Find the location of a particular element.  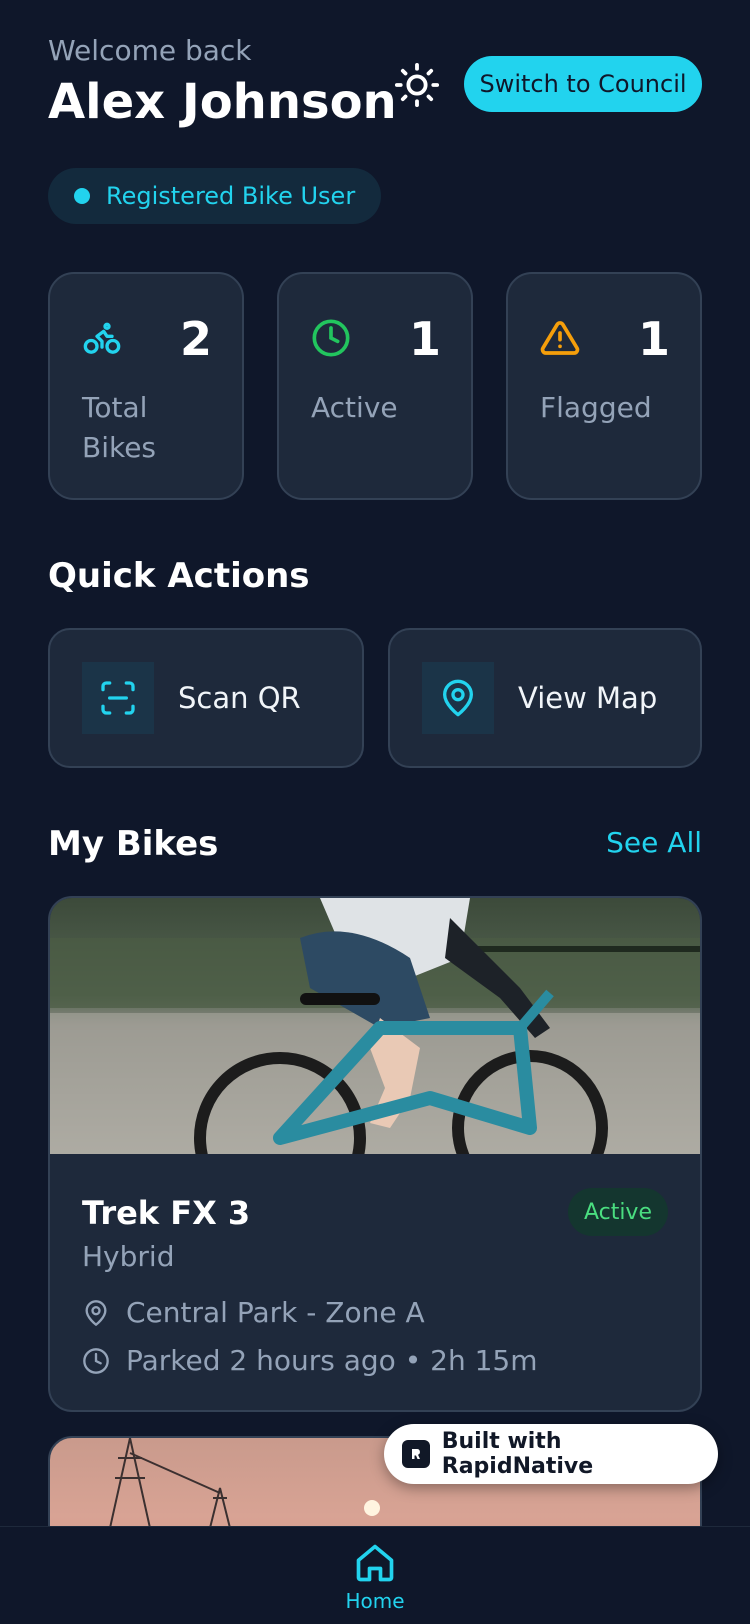

view-map-button: View Map is located at coordinates (545, 698).